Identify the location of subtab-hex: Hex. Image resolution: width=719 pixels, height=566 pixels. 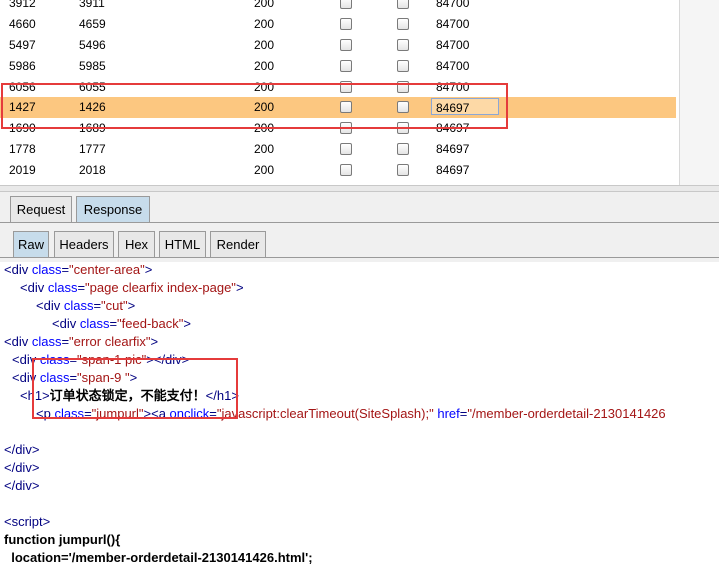
(136, 244).